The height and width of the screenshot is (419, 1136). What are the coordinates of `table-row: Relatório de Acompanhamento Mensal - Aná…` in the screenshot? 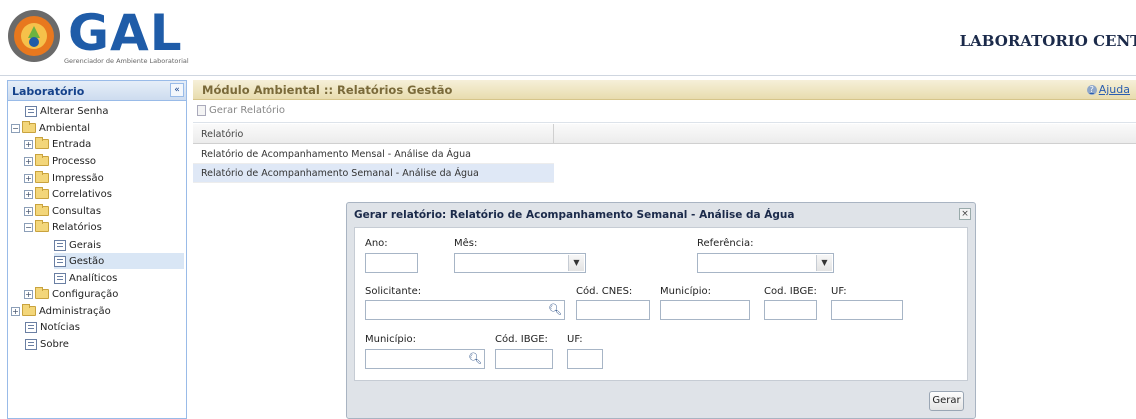 It's located at (373, 154).